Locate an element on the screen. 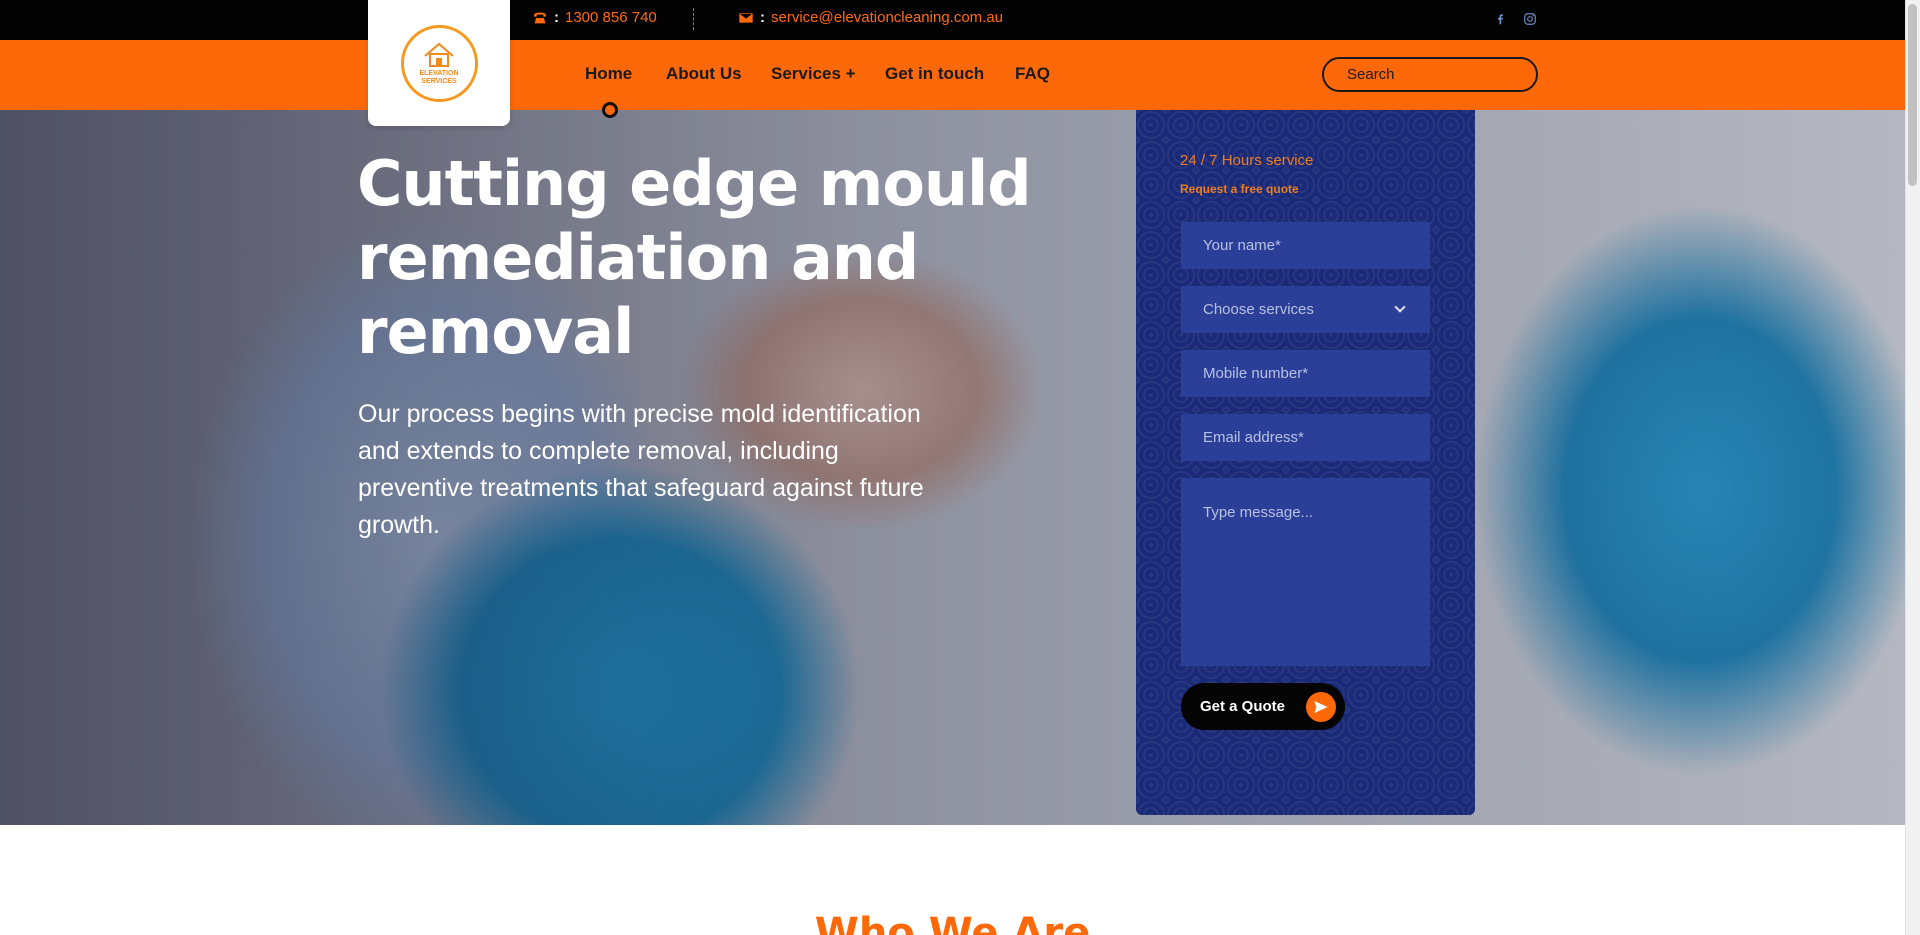 This screenshot has width=1920, height=935. site-logo: ELEVATION SERVICES is located at coordinates (439, 63).